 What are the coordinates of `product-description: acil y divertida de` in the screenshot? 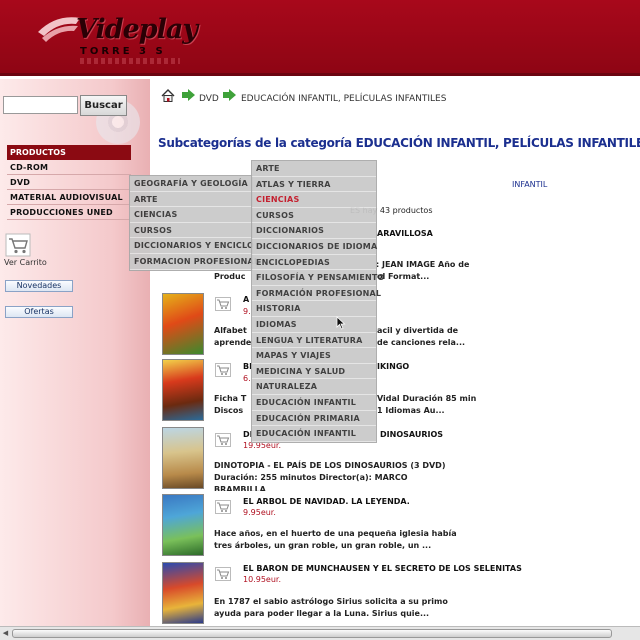 It's located at (418, 330).